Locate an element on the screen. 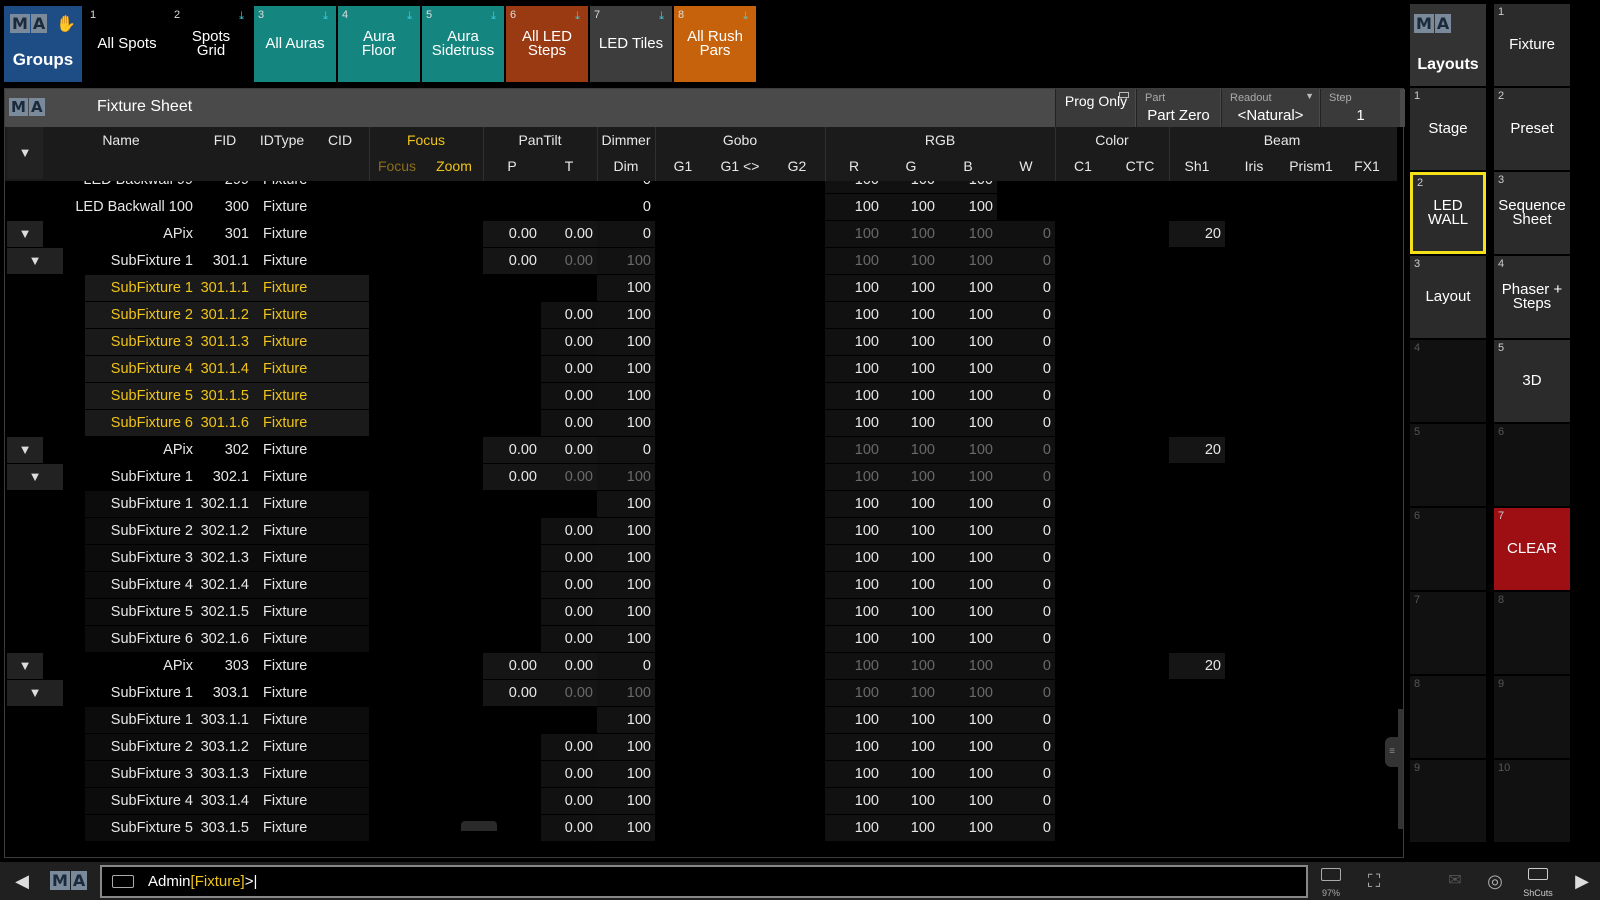 The width and height of the screenshot is (1600, 900). col-group-pantilt: PanTilt is located at coordinates (540, 140).